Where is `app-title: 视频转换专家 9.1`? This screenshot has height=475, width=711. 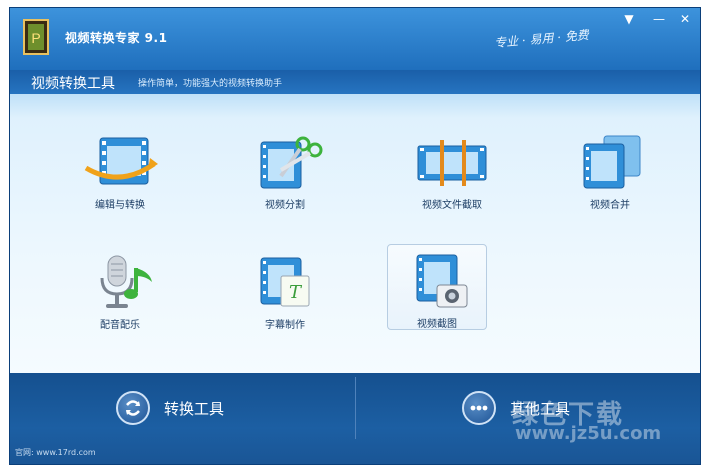
app-title: 视频转换专家 9.1 is located at coordinates (116, 38).